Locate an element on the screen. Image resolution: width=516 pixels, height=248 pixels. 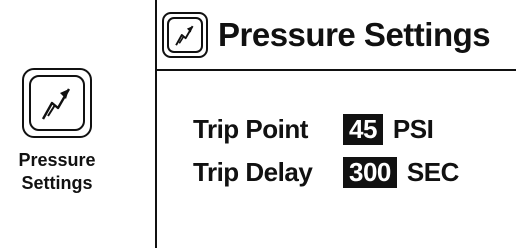
pressure-settings-tile-inner is located at coordinates (57, 103).